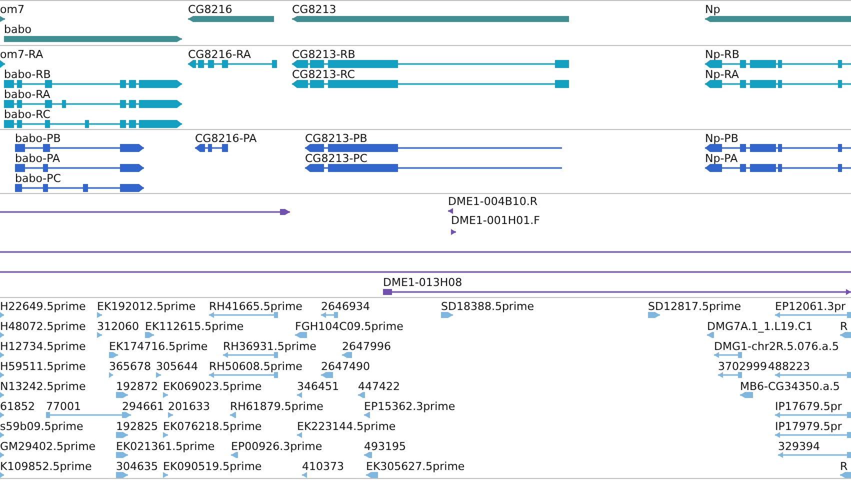  I want to click on feature-label: EK112615.5prime, so click(194, 326).